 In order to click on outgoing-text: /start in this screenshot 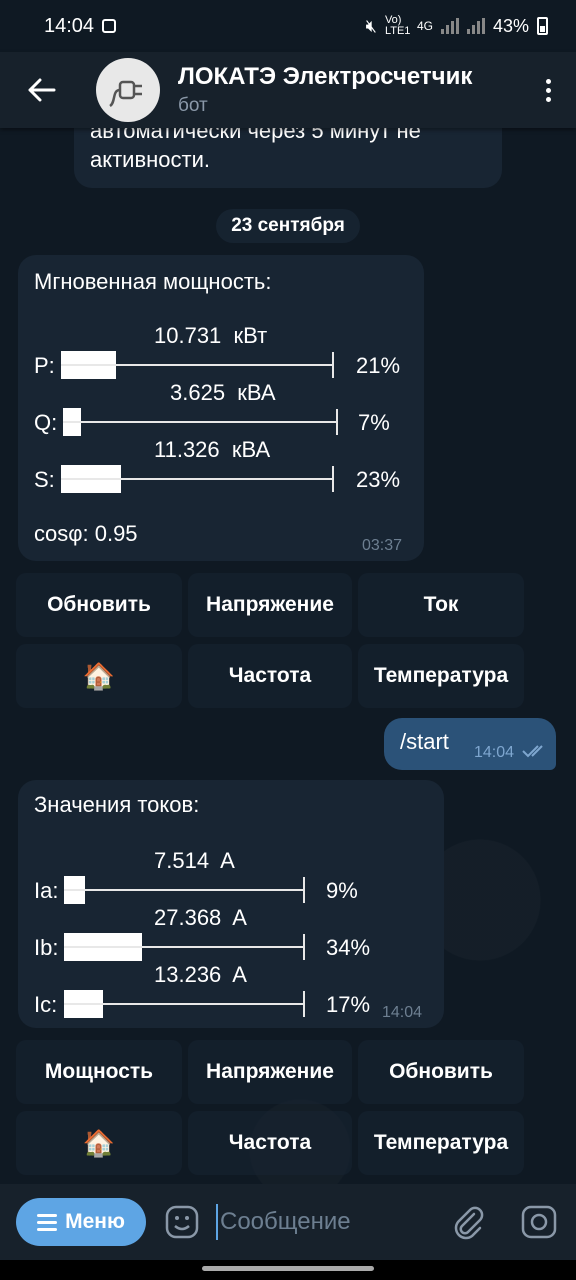, I will do `click(424, 741)`.